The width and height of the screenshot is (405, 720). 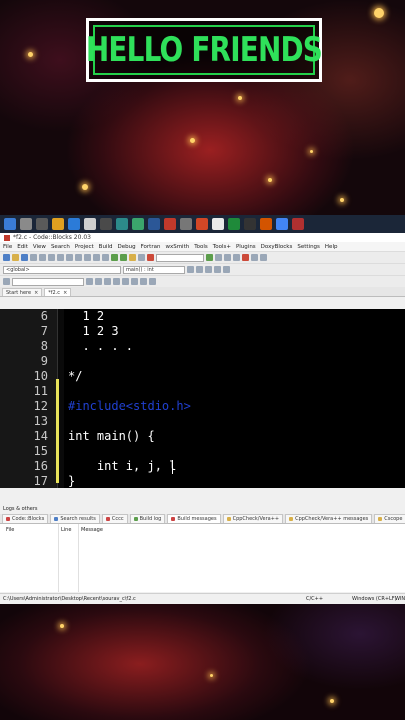 I want to click on codeblocks-icon, so click(x=266, y=224).